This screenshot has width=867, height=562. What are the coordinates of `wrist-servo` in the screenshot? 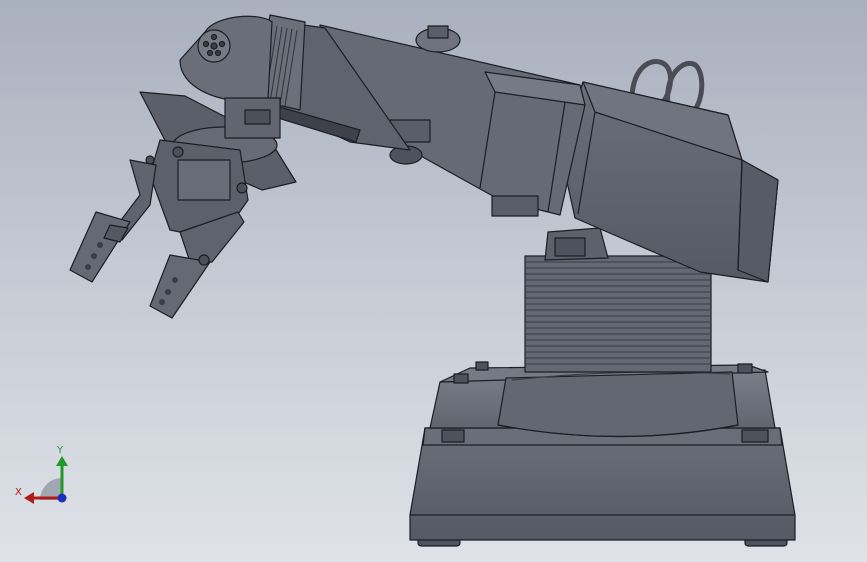 It's located at (226, 58).